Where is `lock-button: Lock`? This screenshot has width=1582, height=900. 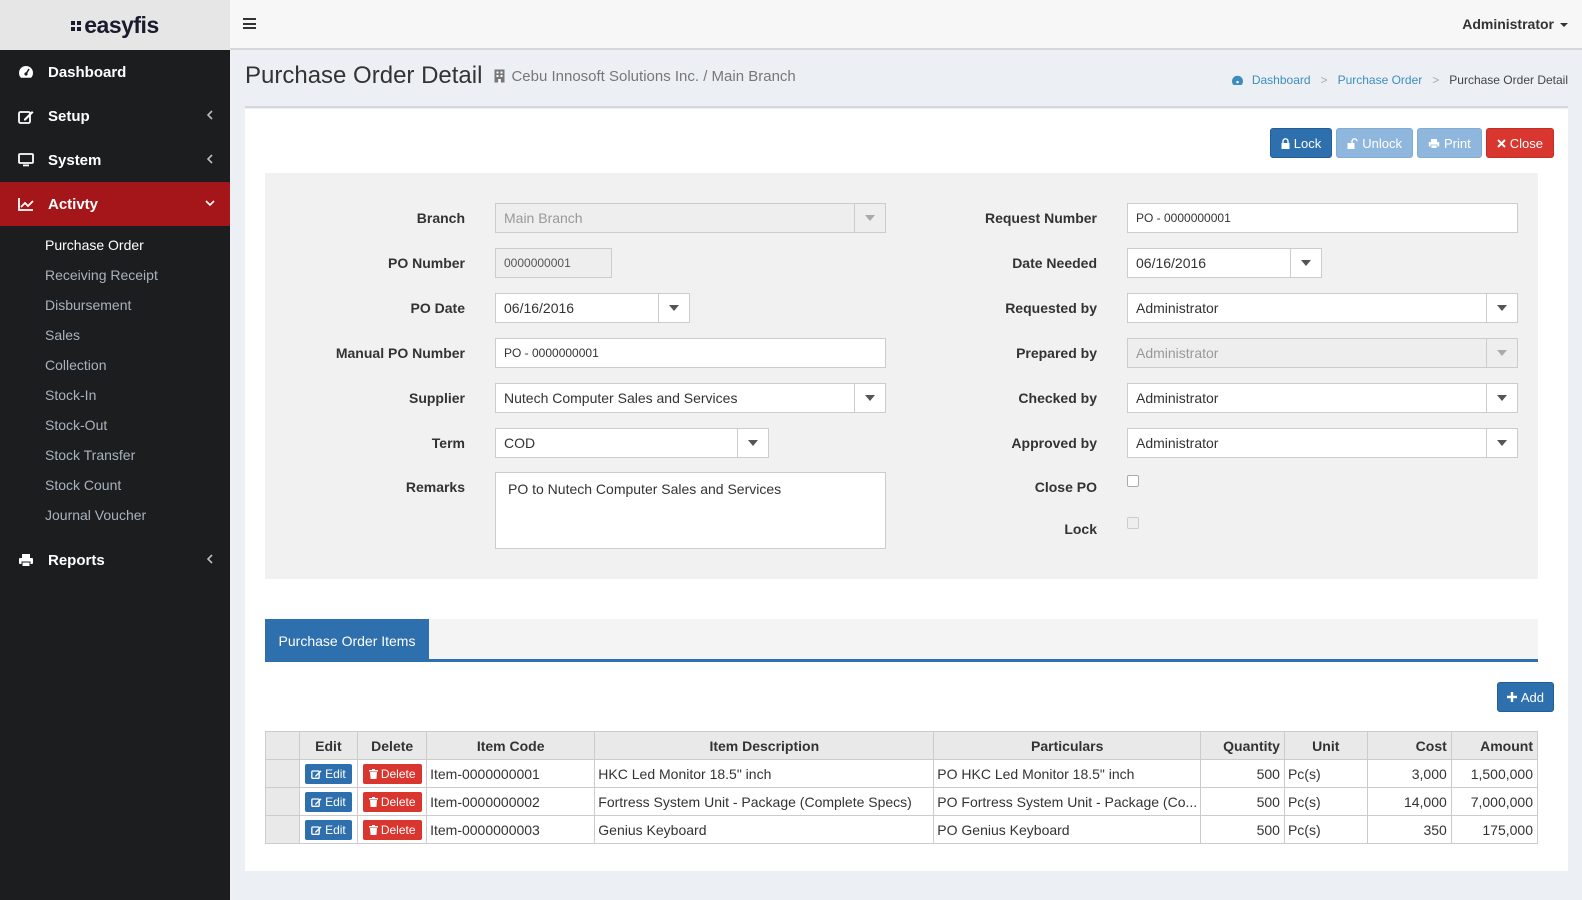 lock-button: Lock is located at coordinates (1301, 143).